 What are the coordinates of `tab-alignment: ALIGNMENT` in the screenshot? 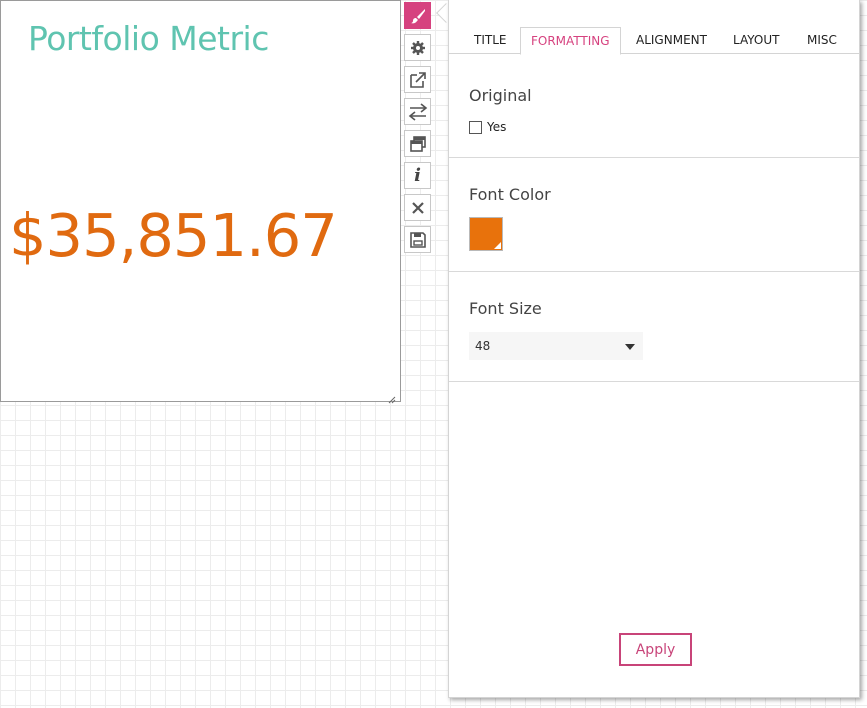 It's located at (671, 40).